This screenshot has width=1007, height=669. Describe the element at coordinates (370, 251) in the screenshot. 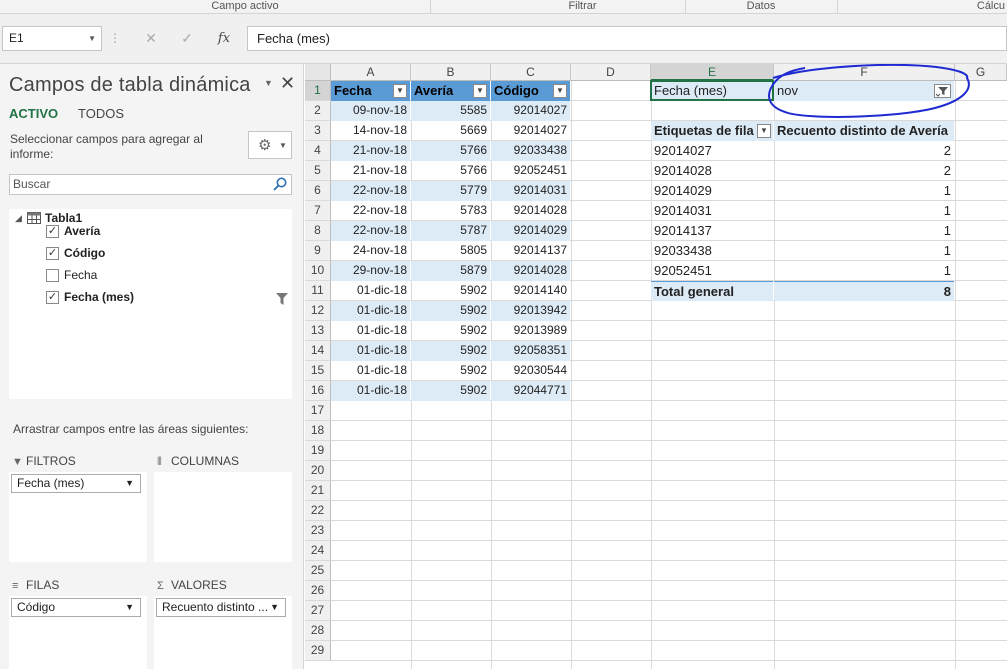

I see `table-cell: 24-nov-18` at that location.